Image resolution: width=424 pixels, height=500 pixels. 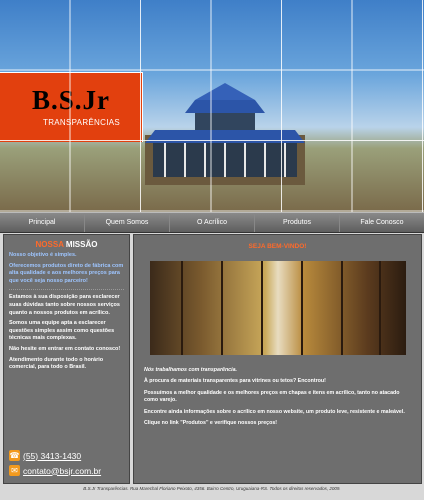 What do you see at coordinates (42, 222) in the screenshot?
I see `nav-principal: Principal` at bounding box center [42, 222].